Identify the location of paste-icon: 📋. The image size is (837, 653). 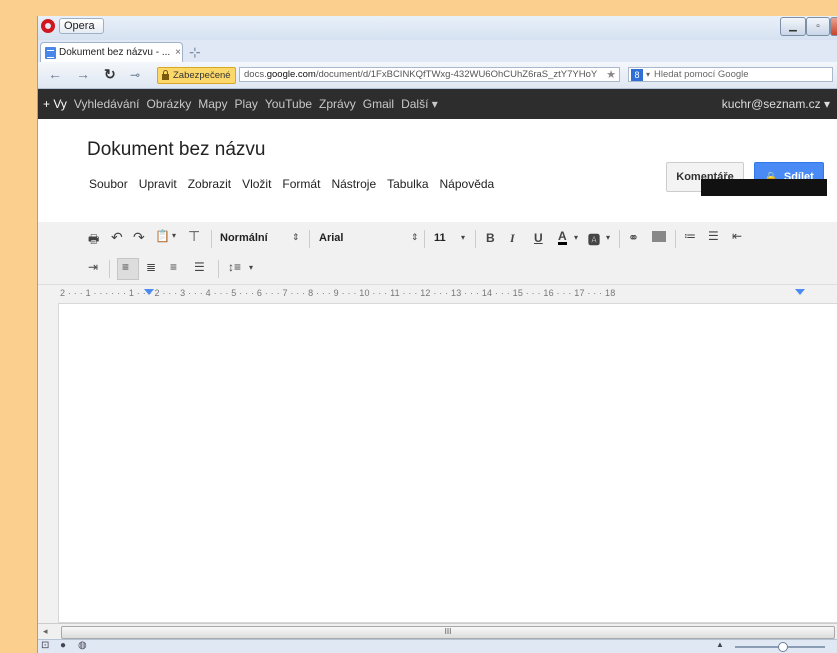
(162, 236).